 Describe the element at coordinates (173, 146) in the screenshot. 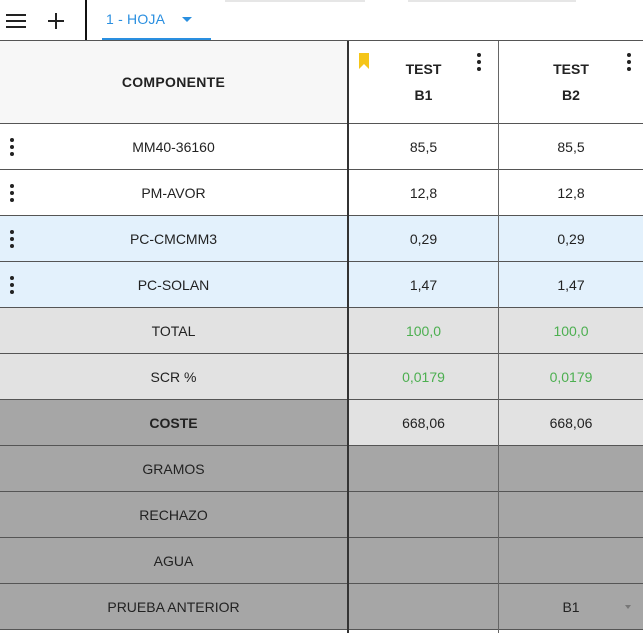

I see `row-label: MM40-36160` at that location.